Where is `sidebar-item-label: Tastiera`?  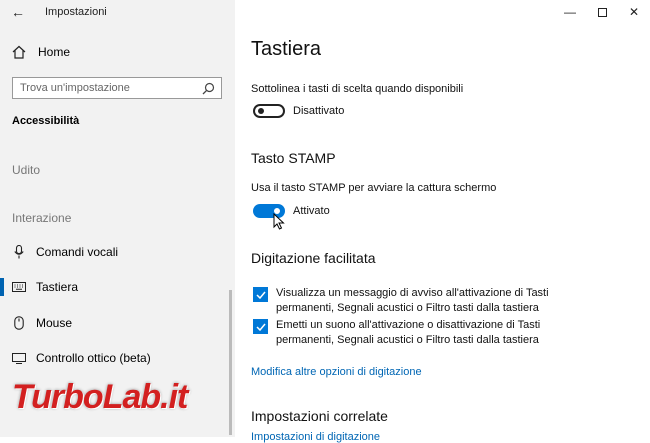
sidebar-item-label: Tastiera is located at coordinates (57, 287).